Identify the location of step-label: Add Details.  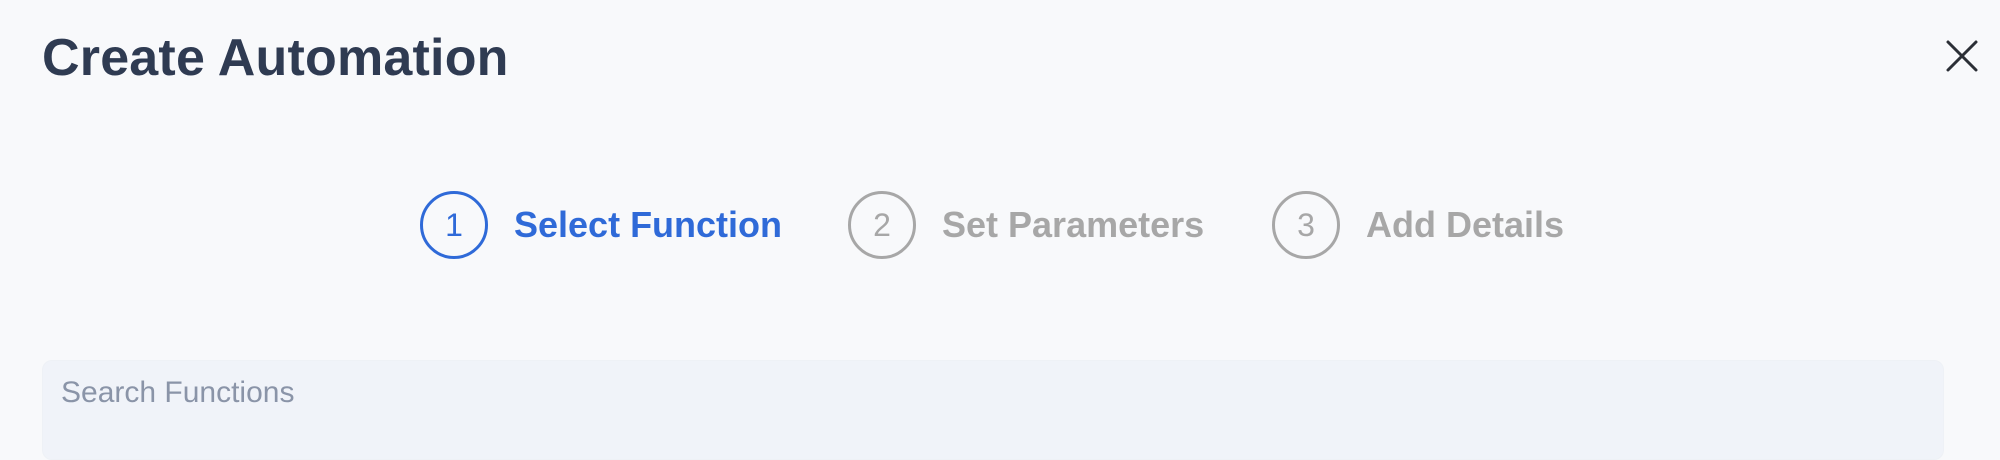
(1465, 224).